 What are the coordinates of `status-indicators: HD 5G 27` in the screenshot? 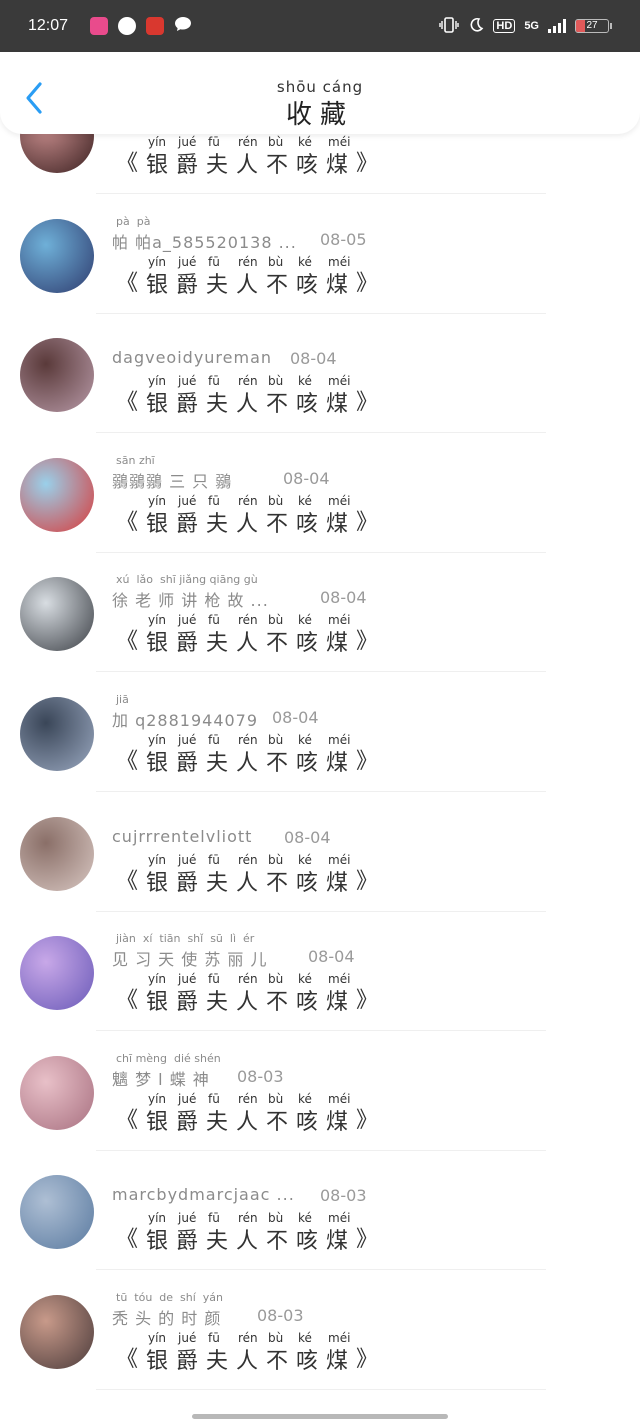 It's located at (525, 26).